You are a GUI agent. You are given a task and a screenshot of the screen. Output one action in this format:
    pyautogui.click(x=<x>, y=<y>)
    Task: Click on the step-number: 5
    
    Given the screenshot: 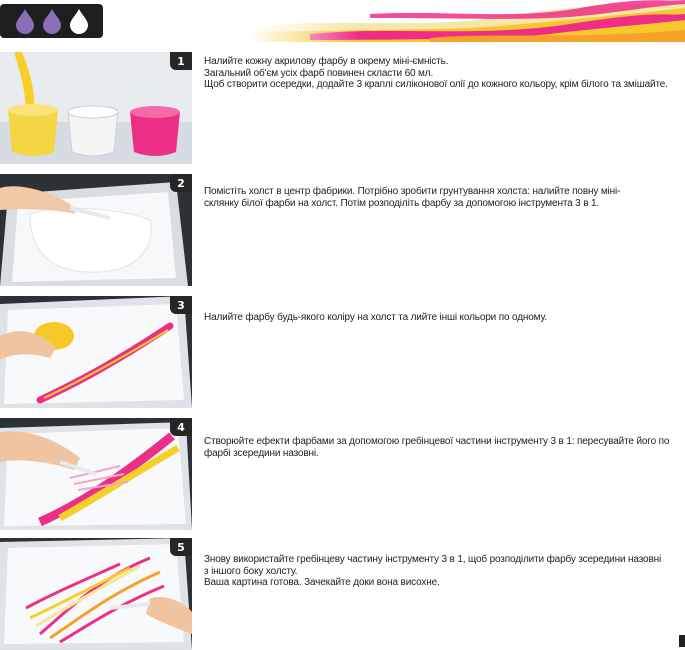 What is the action you would take?
    pyautogui.click(x=181, y=547)
    